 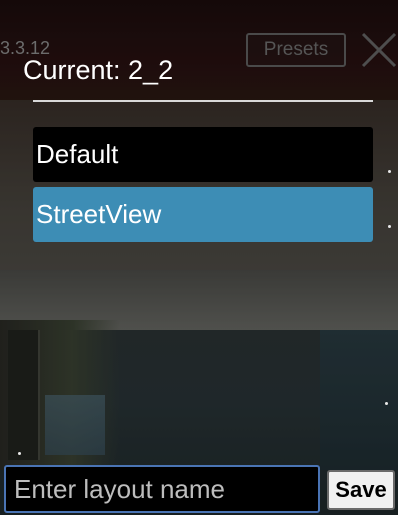 What do you see at coordinates (203, 101) in the screenshot?
I see `menu-divider` at bounding box center [203, 101].